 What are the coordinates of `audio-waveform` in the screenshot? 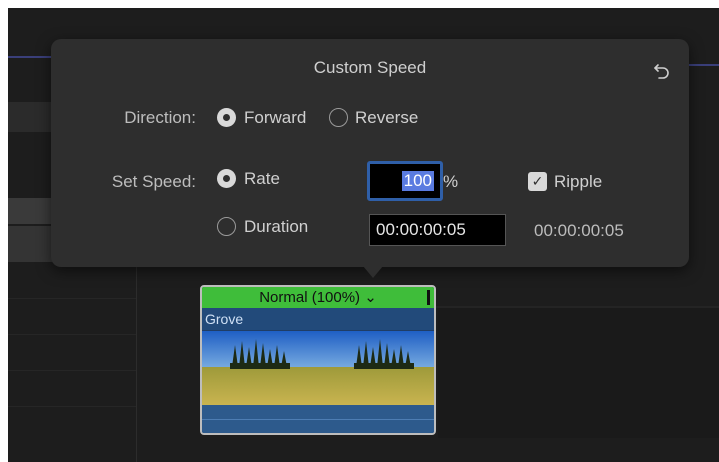 It's located at (318, 419).